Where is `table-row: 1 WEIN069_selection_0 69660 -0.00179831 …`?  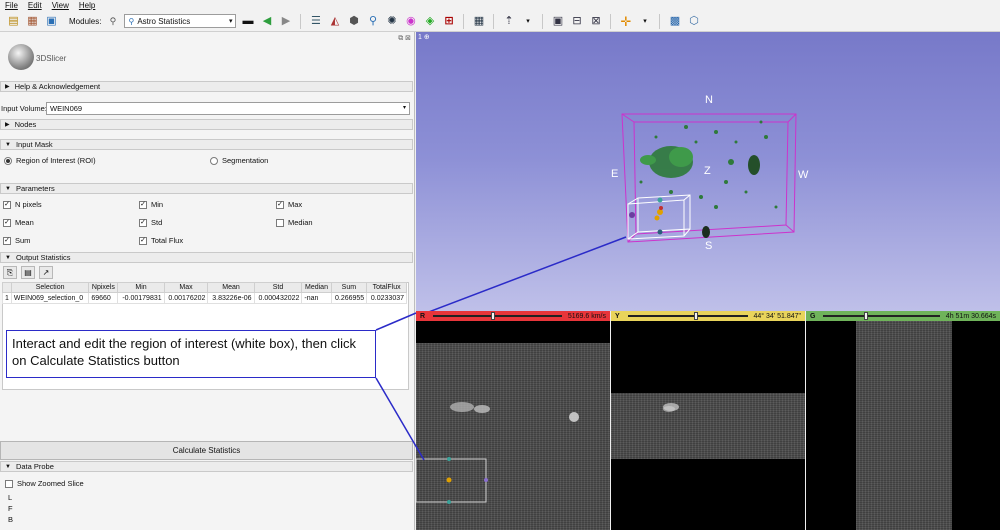 table-row: 1 WEIN069_selection_0 69660 -0.00179831 … is located at coordinates (204, 298).